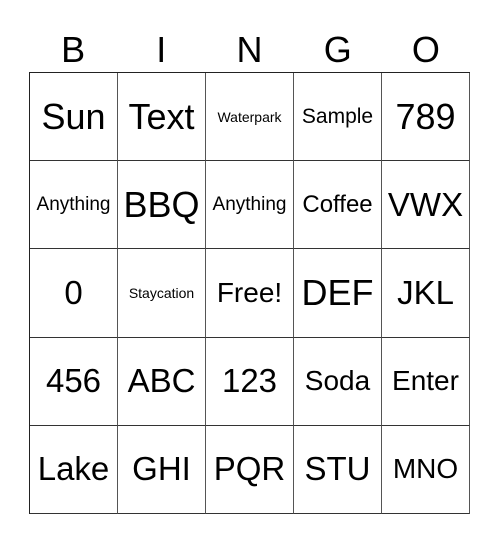 This screenshot has width=500, height=544. Describe the element at coordinates (162, 469) in the screenshot. I see `bingo-cell: GHI` at that location.